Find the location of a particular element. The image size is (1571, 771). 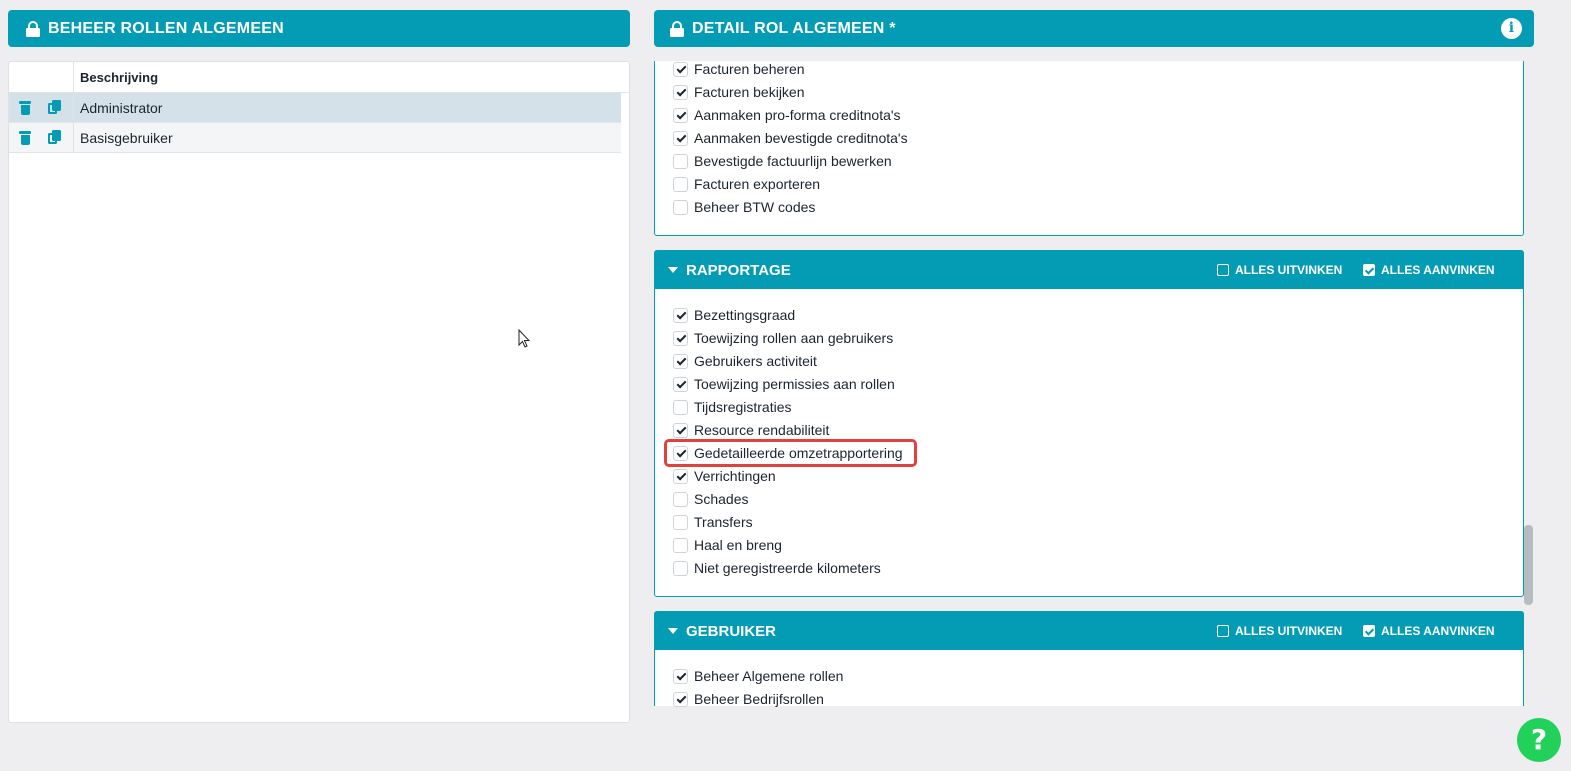

permission-item: Toewijzing permissies aan rollen is located at coordinates (784, 384).